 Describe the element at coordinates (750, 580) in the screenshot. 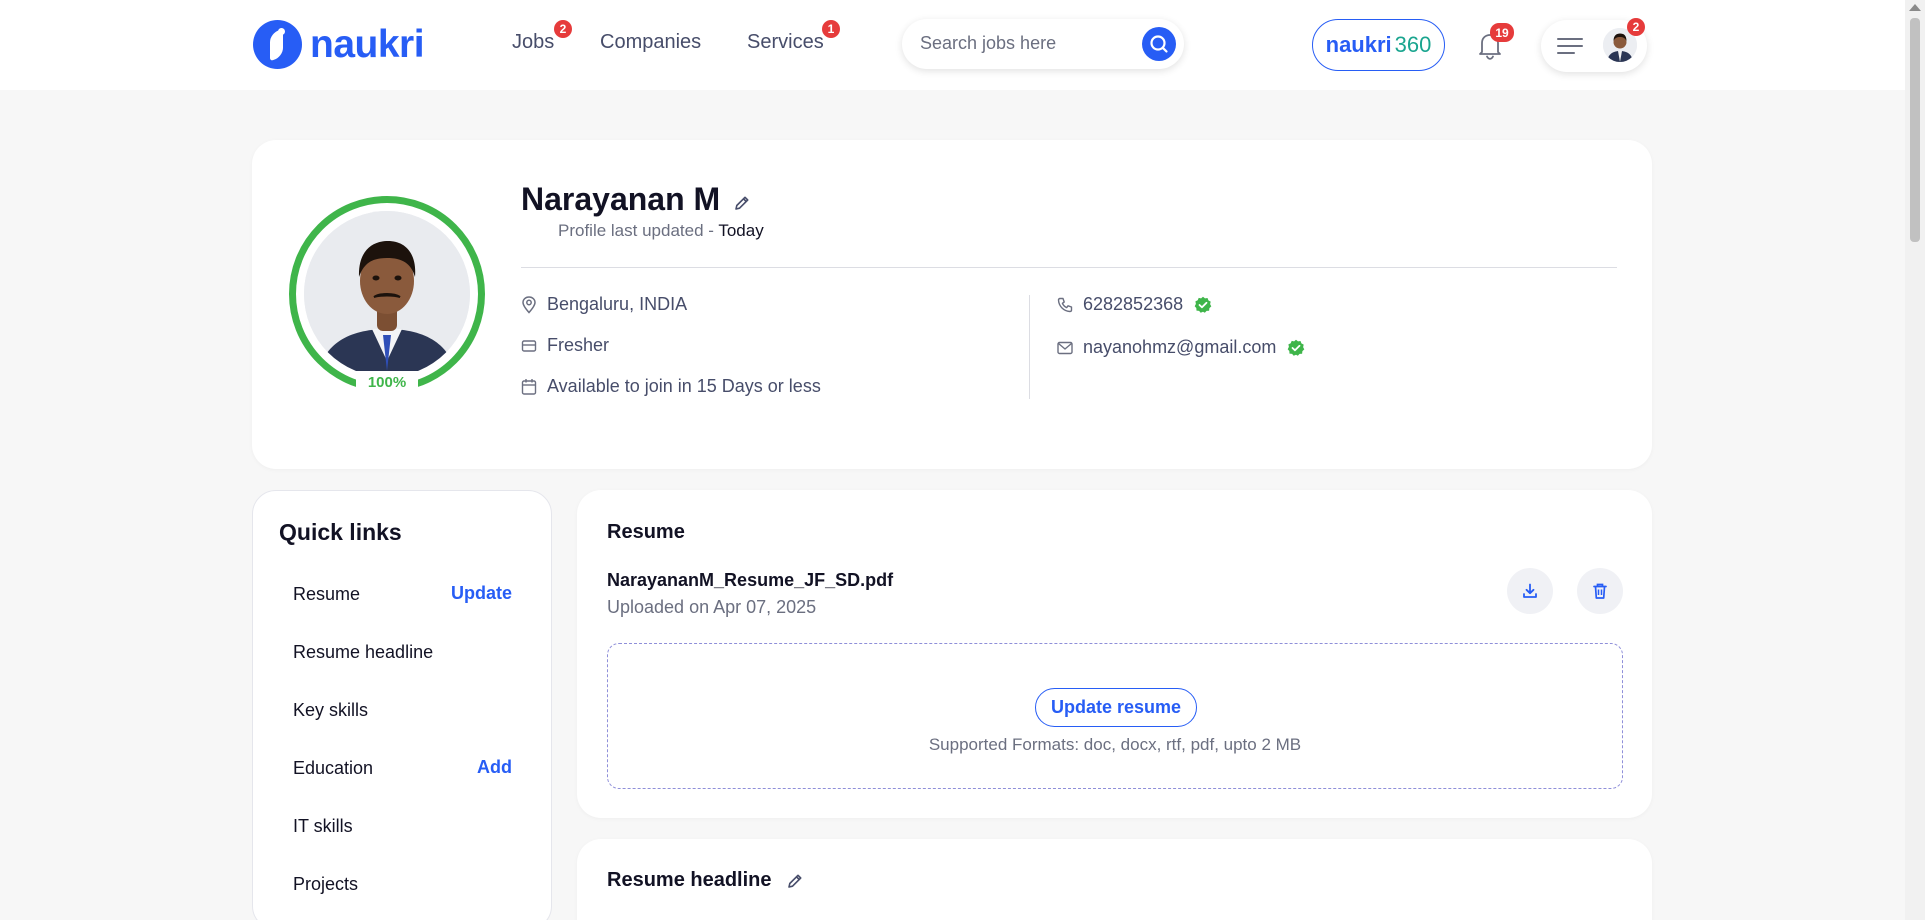

I see `resume-file-name: NarayananM_Resume_JF_SD.pdf` at that location.